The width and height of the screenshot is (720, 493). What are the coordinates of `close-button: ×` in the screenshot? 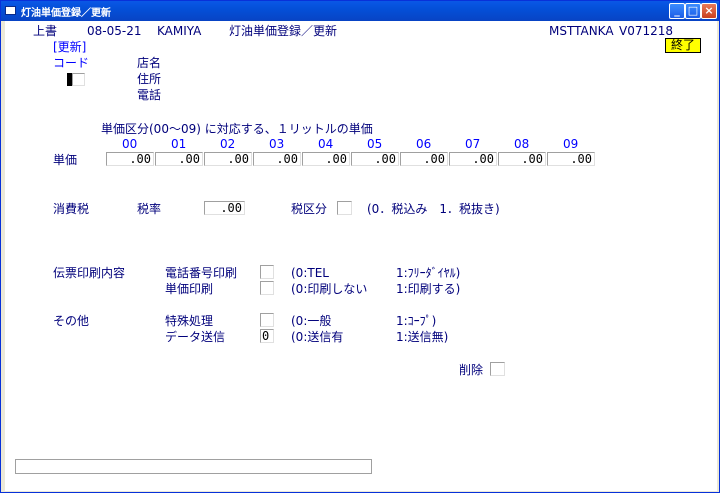 It's located at (709, 11).